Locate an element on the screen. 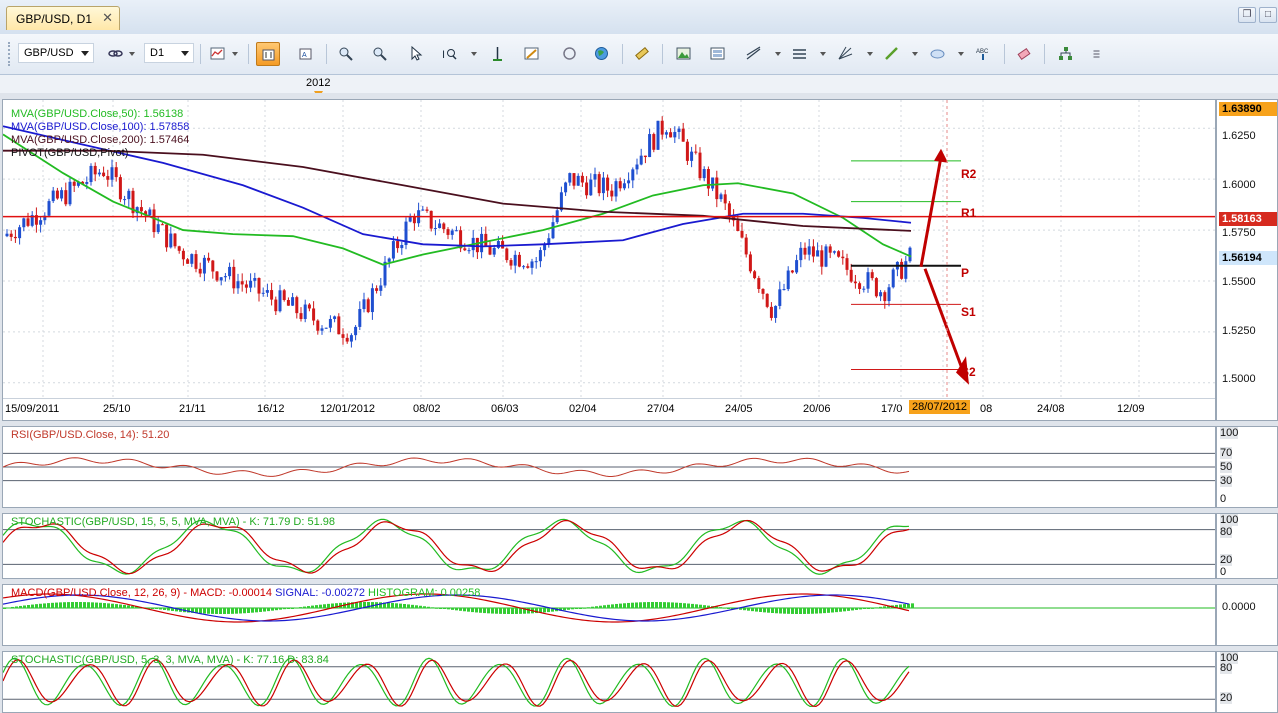 The image size is (1278, 713). rsi-axis: 100 70 50 30 0 is located at coordinates (1247, 467).